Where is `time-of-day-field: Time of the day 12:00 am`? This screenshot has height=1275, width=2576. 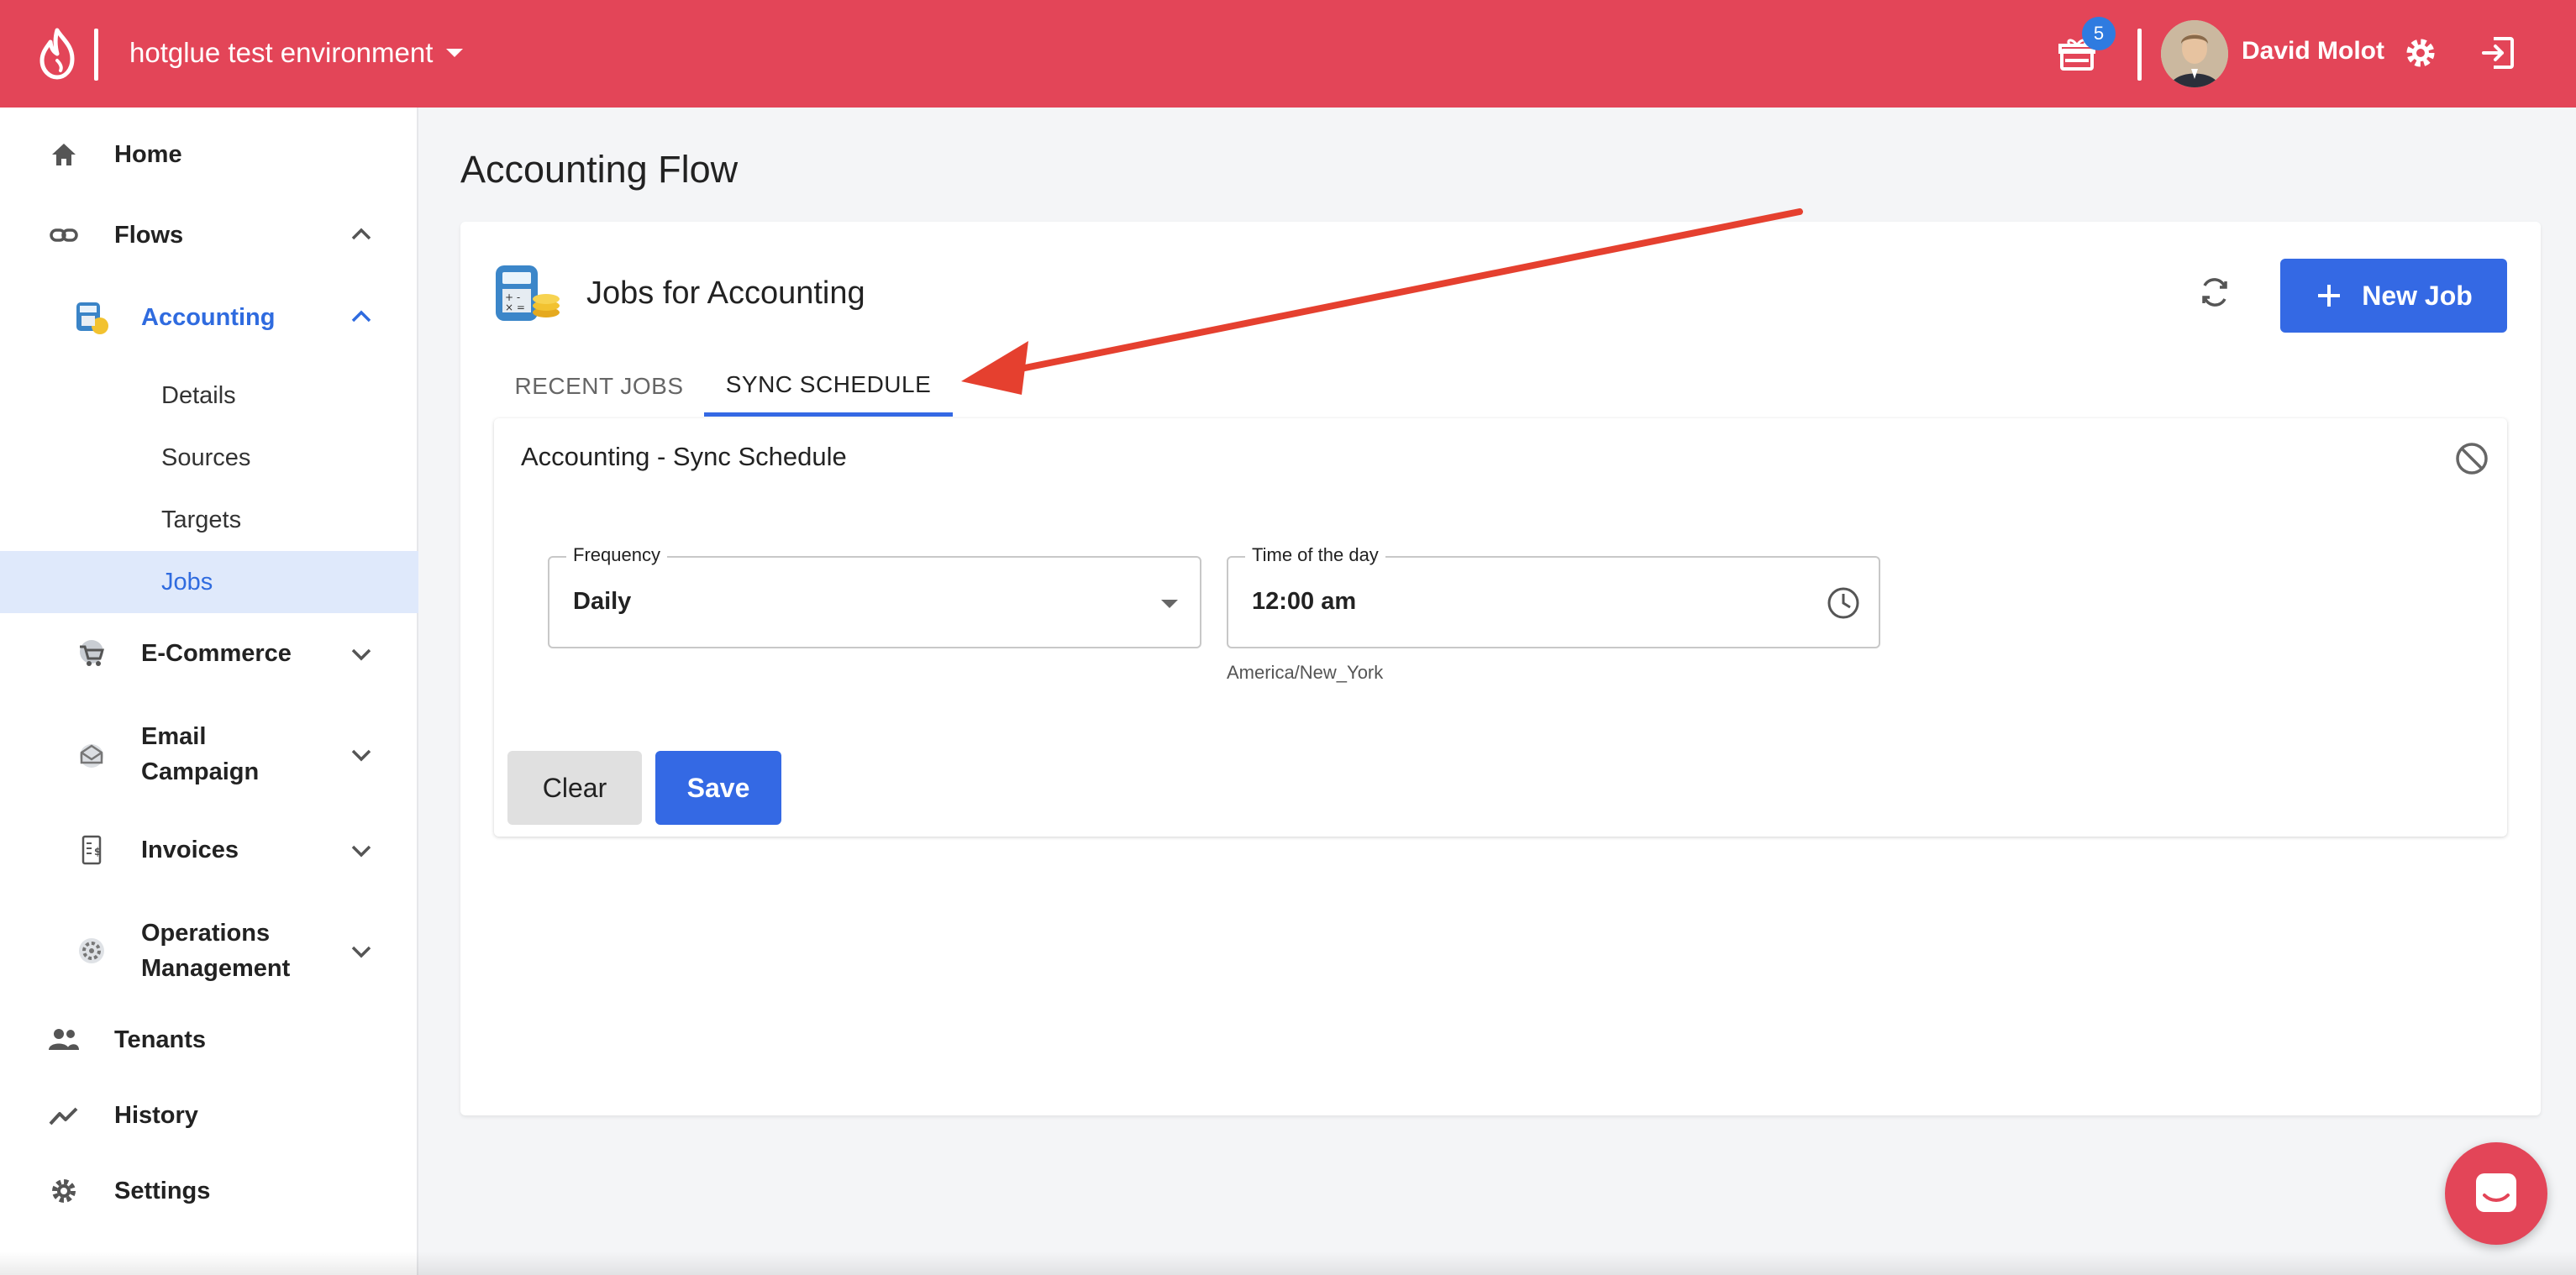
time-of-day-field: Time of the day 12:00 am is located at coordinates (1553, 596).